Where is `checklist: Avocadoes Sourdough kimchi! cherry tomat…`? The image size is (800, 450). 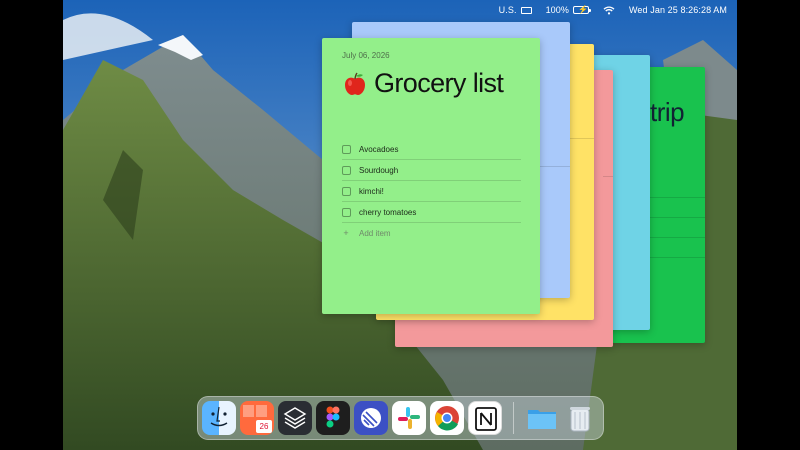 checklist: Avocadoes Sourdough kimchi! cherry tomat… is located at coordinates (431, 191).